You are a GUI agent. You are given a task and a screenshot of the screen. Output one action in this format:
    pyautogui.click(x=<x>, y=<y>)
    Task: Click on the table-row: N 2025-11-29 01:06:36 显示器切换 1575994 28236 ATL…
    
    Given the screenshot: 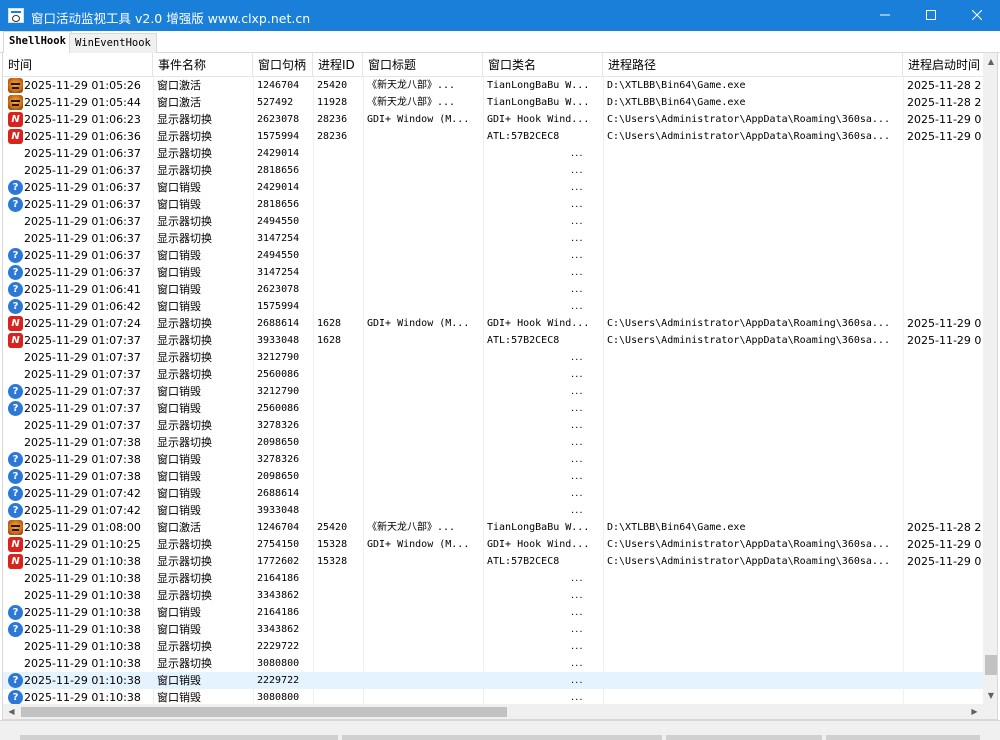 What is the action you would take?
    pyautogui.click(x=493, y=136)
    